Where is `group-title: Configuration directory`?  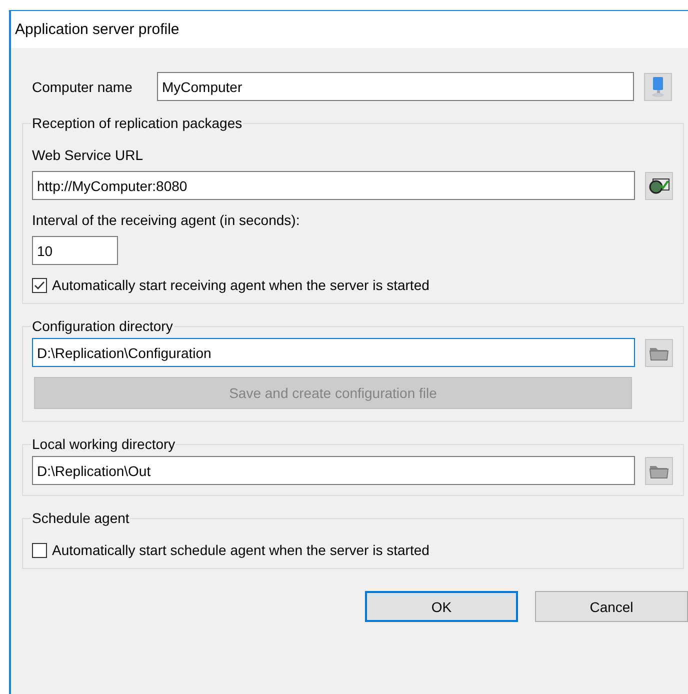
group-title: Configuration directory is located at coordinates (102, 326).